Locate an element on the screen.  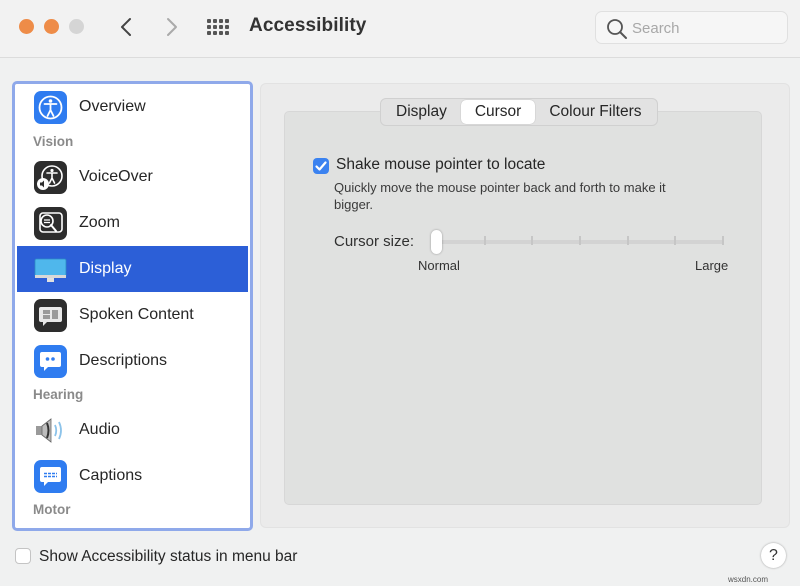
tab-display: Display is located at coordinates (421, 112).